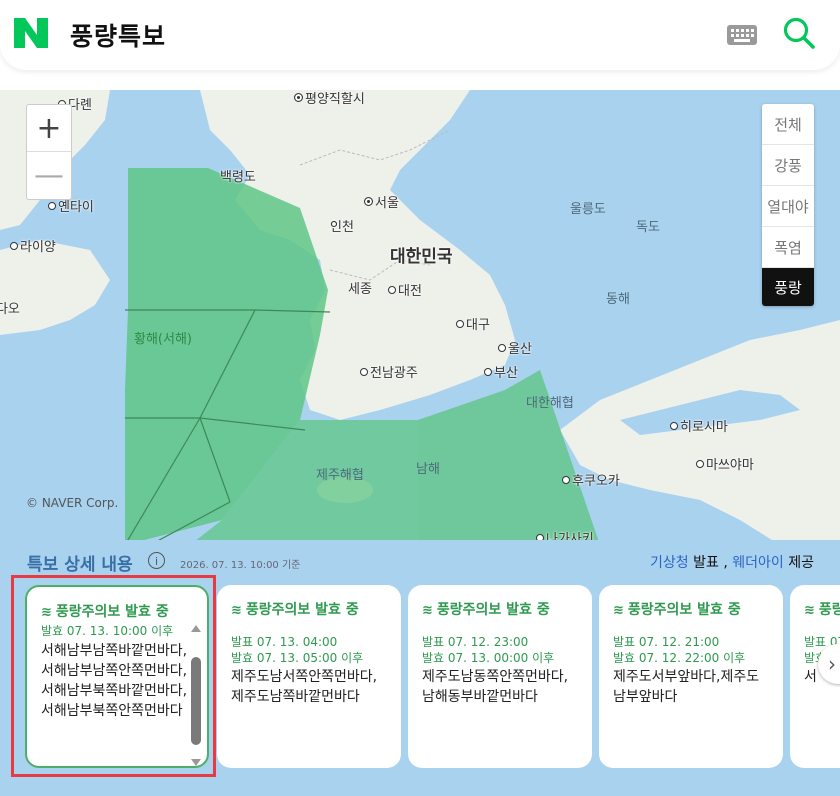  Describe the element at coordinates (107, 631) in the screenshot. I see `card-effective-date: 발효 07. 13. 10:00 이후` at that location.